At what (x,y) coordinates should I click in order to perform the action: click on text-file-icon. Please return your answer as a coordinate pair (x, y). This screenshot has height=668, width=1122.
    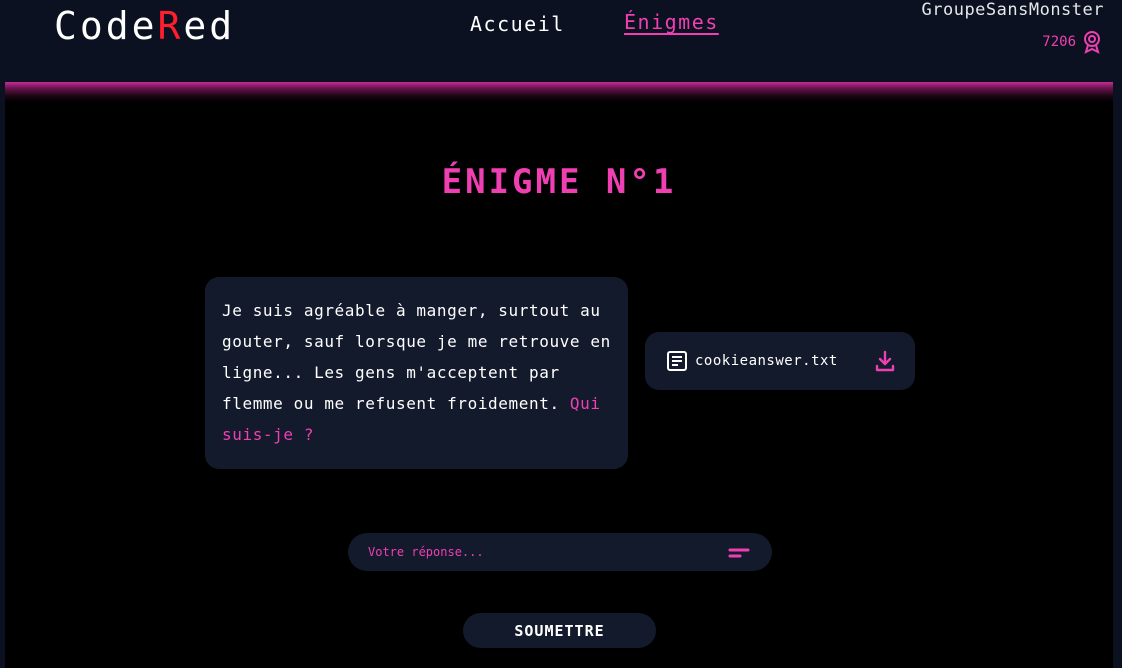
    Looking at the image, I should click on (677, 361).